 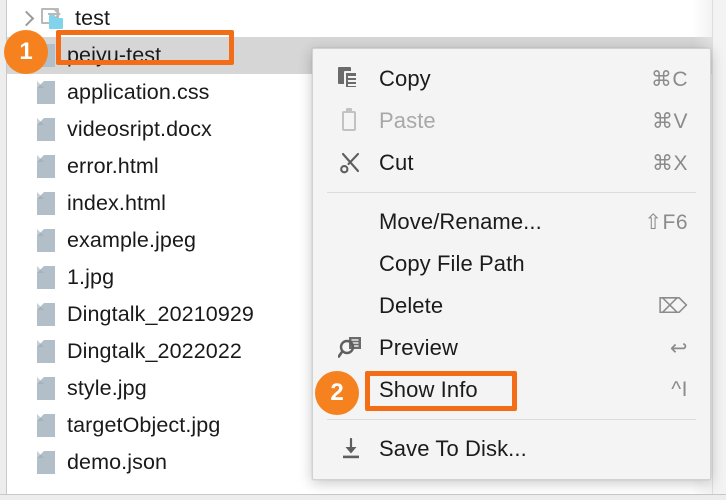 I want to click on menu-item-shortcut: ^I, so click(x=679, y=389).